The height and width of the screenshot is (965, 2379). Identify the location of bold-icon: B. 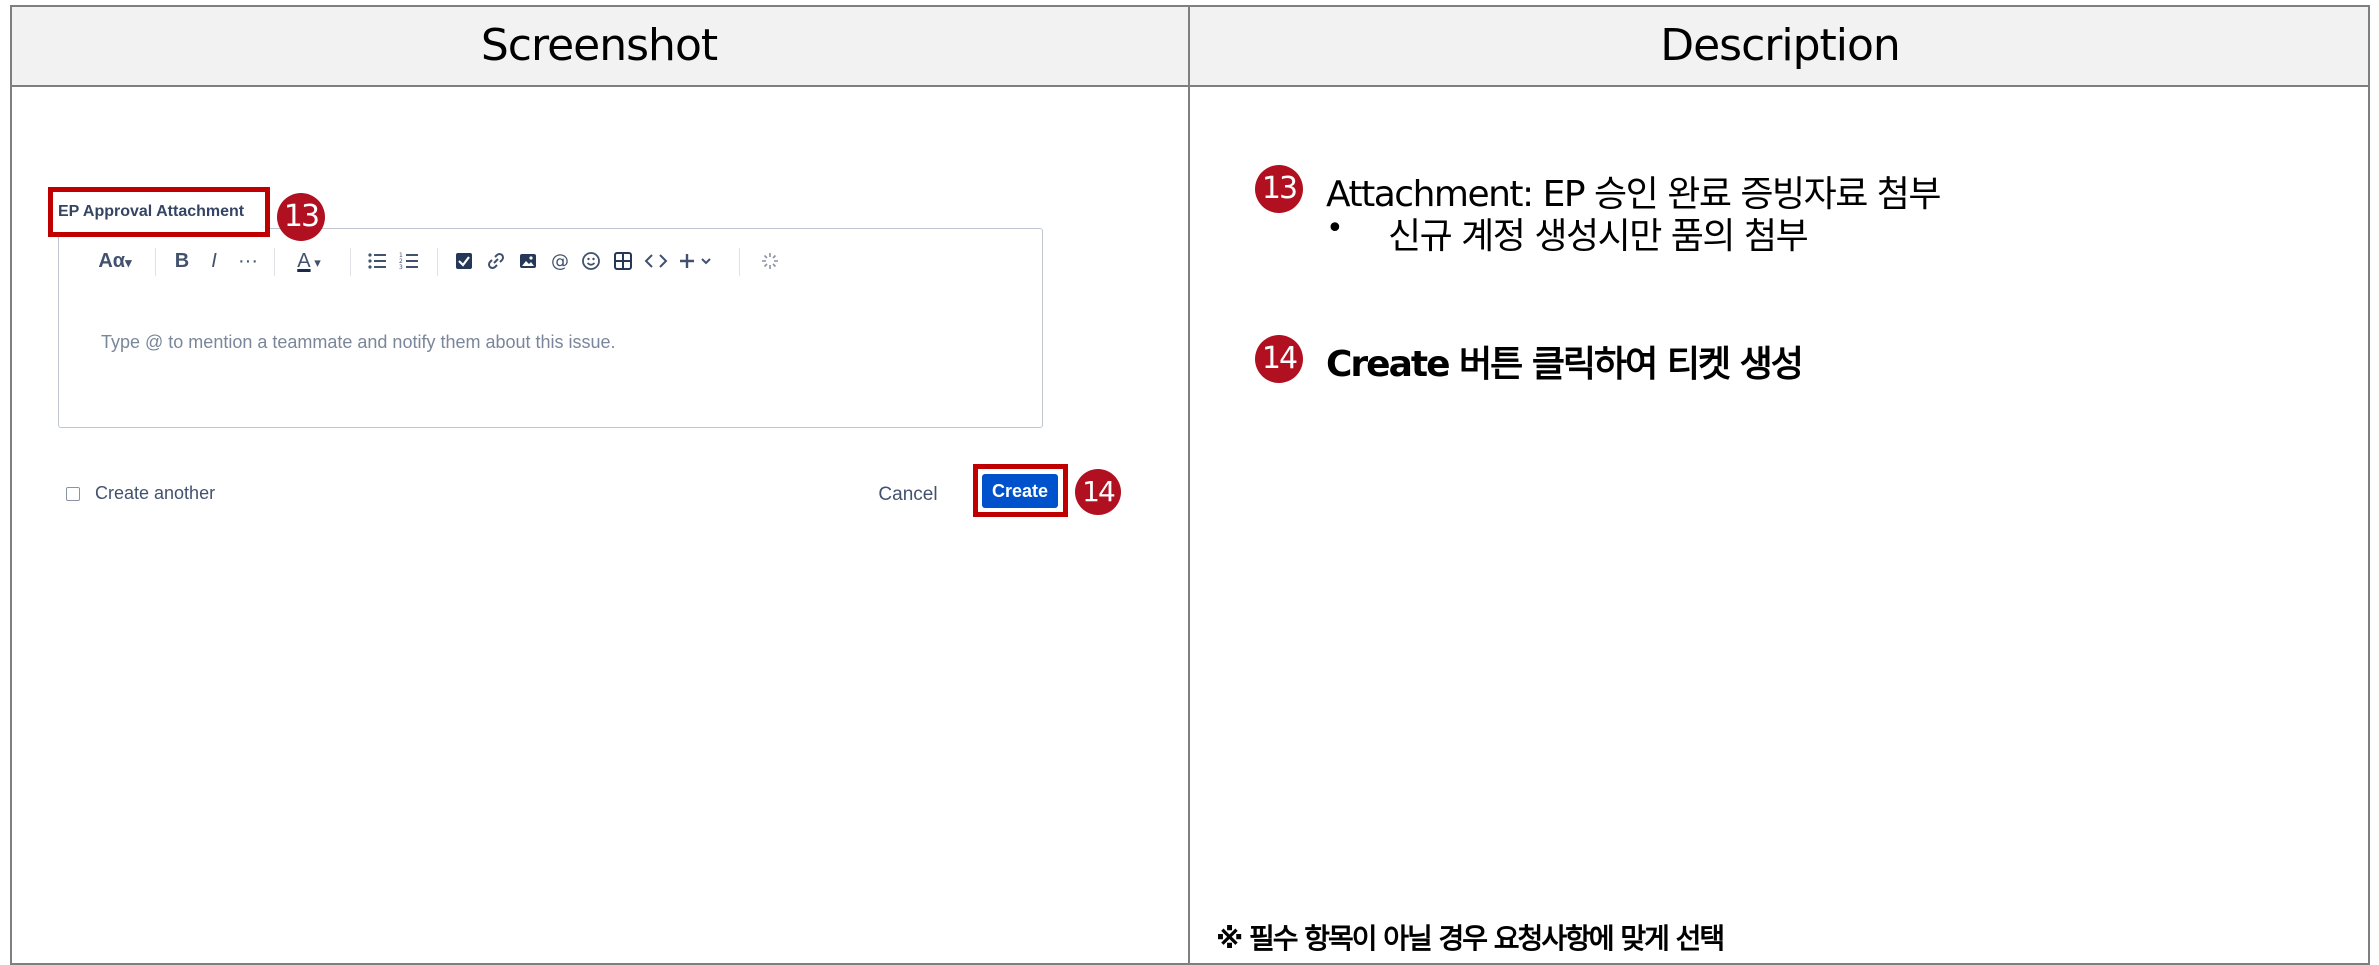
(182, 261).